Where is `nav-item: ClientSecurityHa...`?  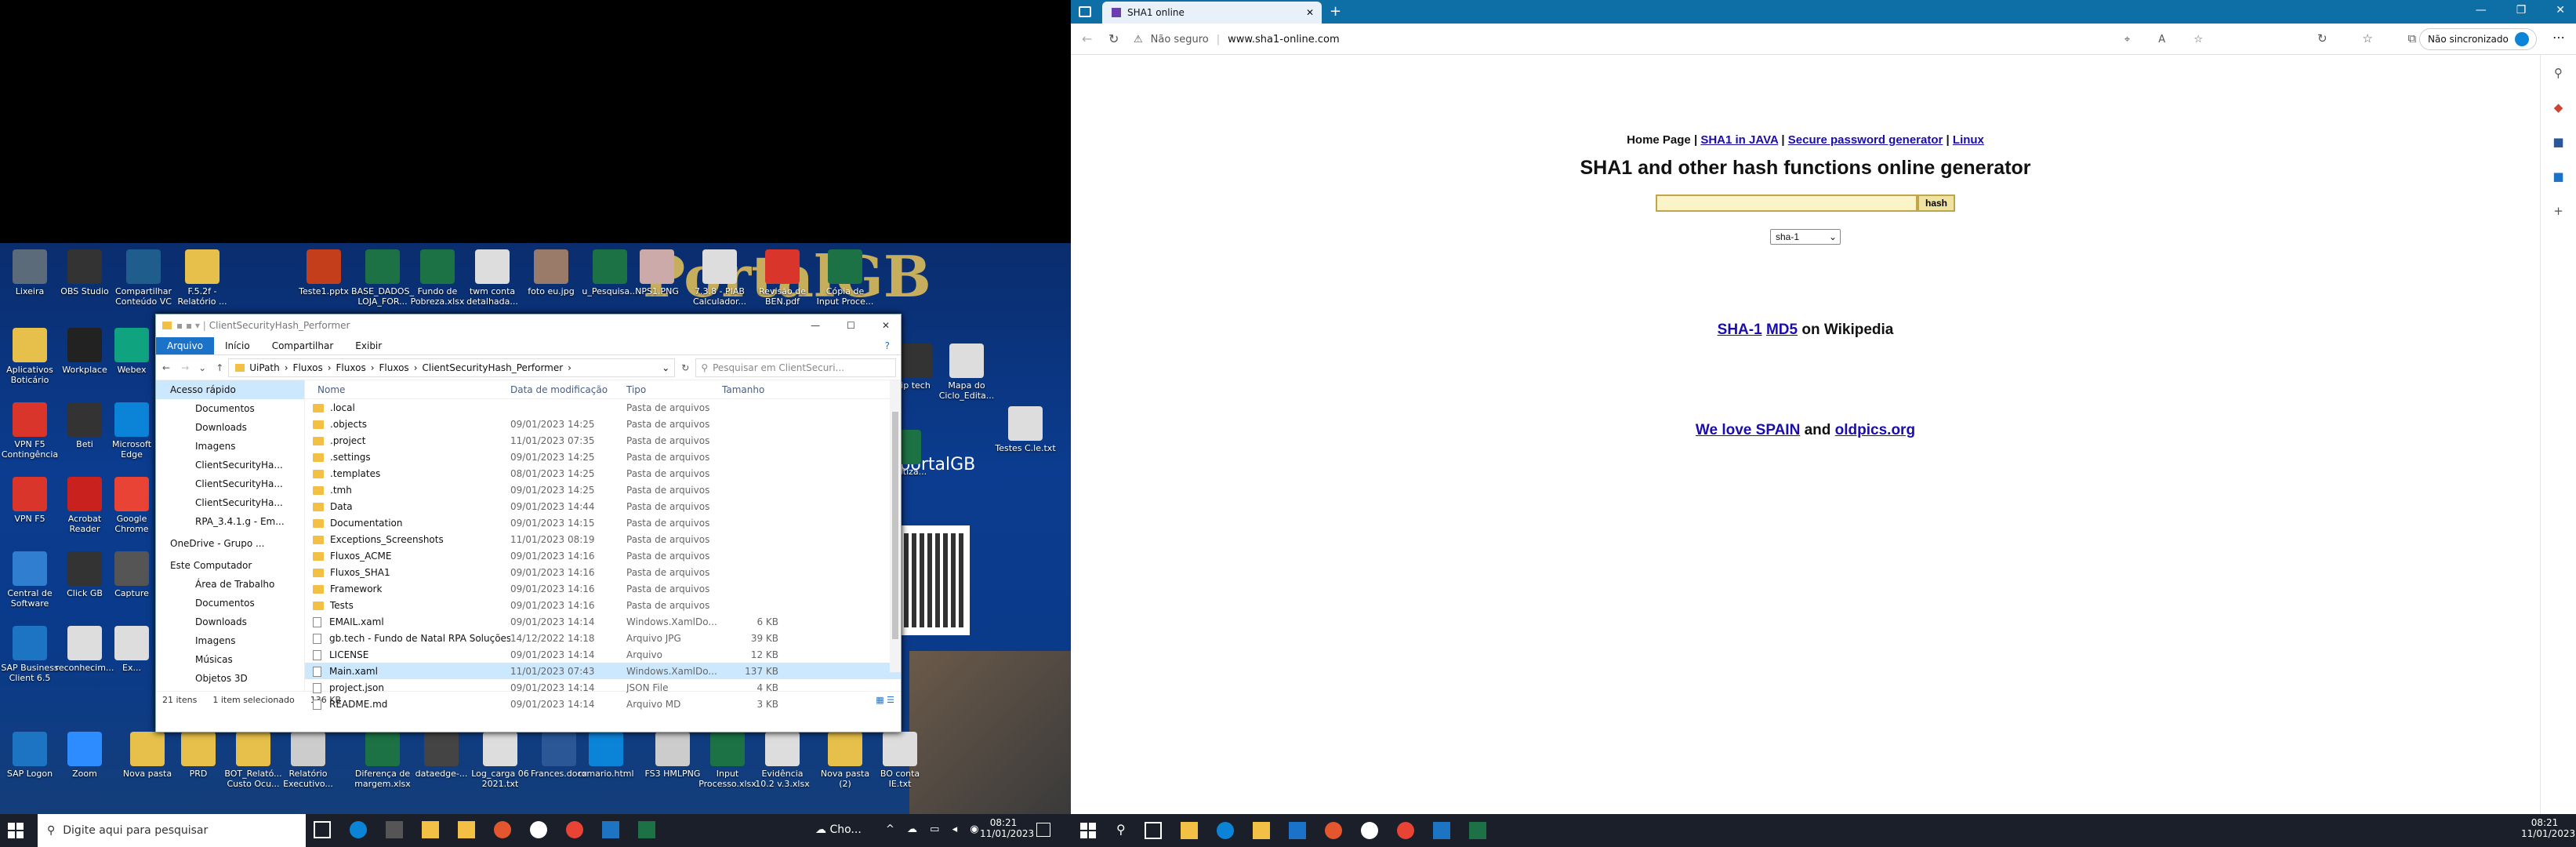 nav-item: ClientSecurityHa... is located at coordinates (230, 465).